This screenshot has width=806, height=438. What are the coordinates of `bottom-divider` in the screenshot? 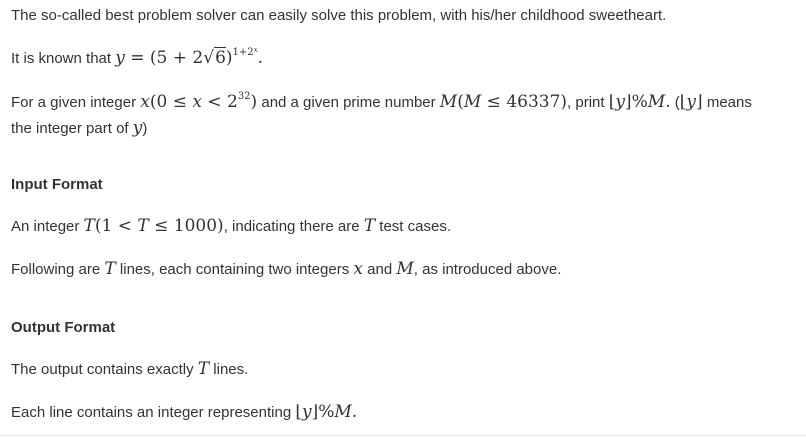 It's located at (403, 435).